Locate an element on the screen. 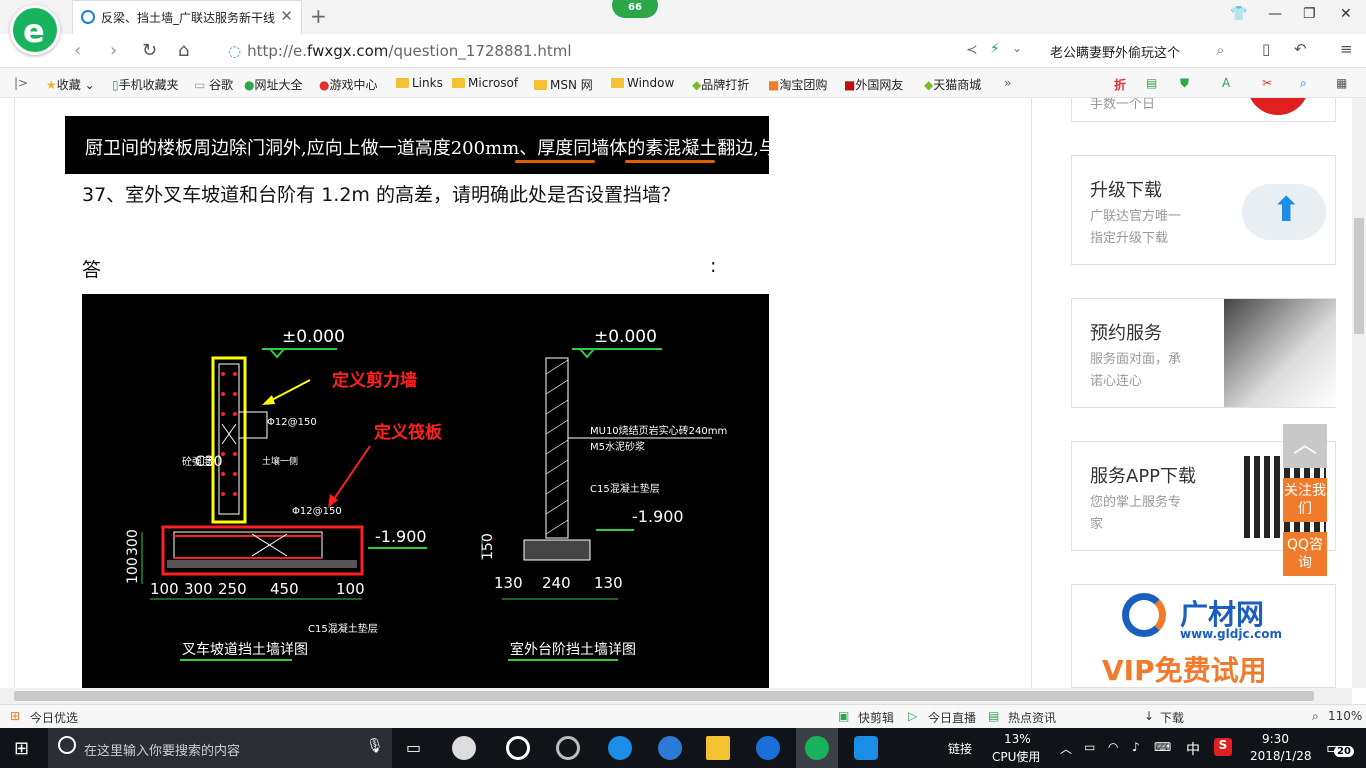 This screenshot has height=768, width=1366. taskbar-search: 在这里输入你要搜索的内容 🎙 is located at coordinates (220, 748).